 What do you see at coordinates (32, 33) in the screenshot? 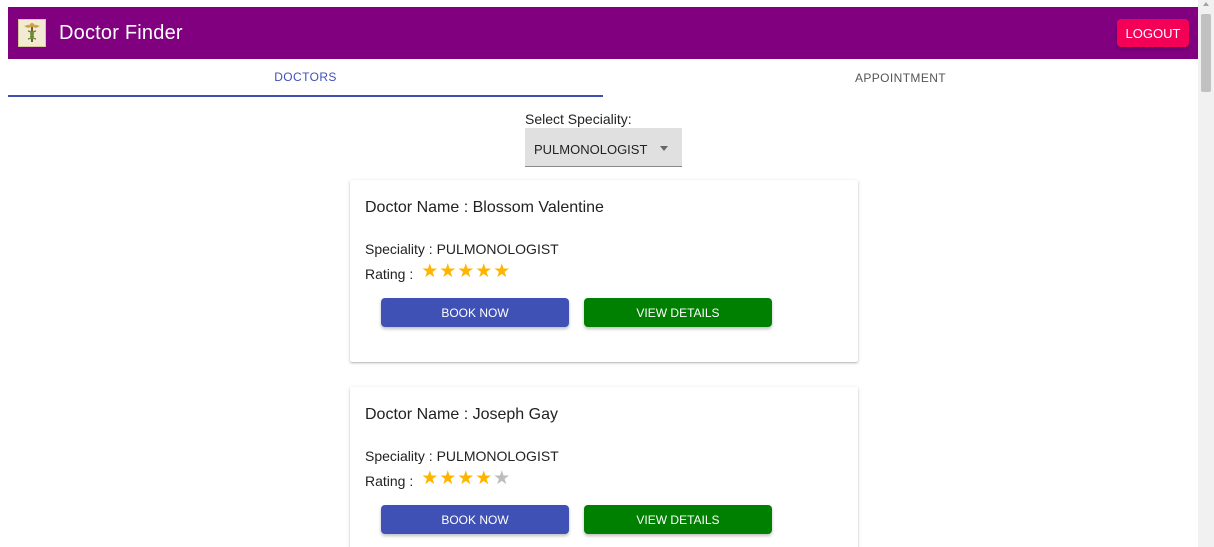
I see `caduceus-icon` at bounding box center [32, 33].